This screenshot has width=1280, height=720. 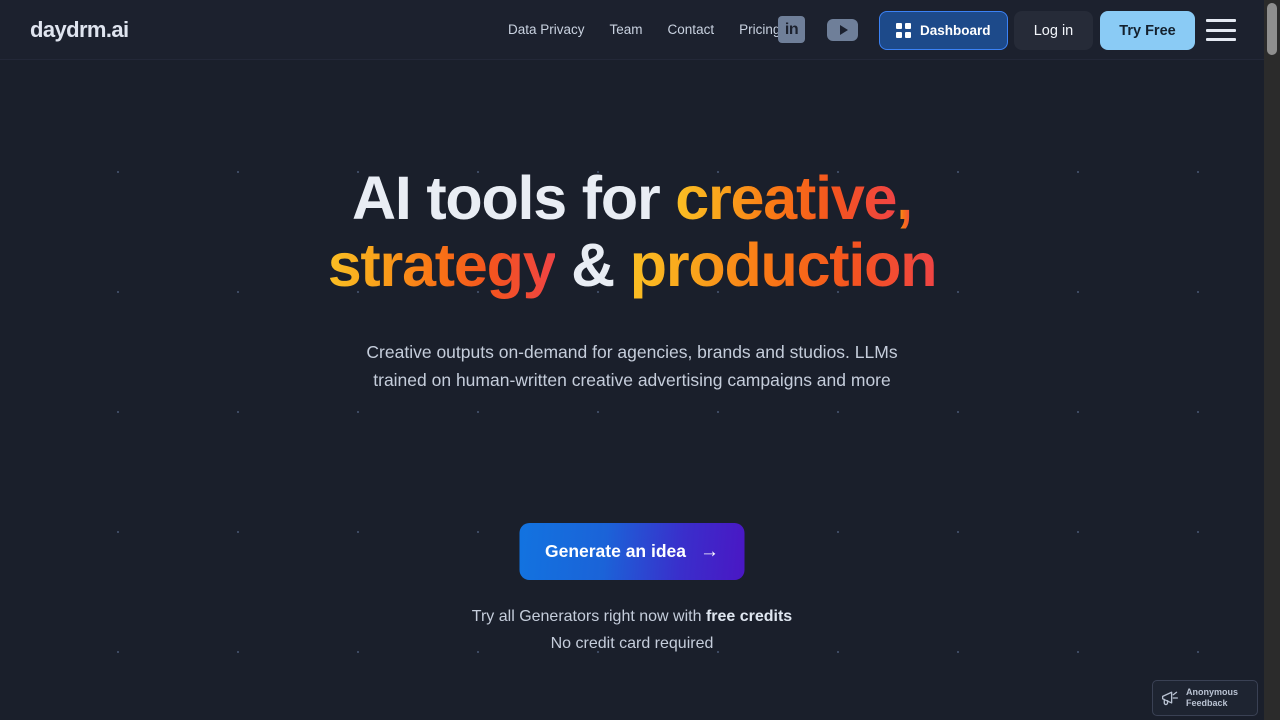 I want to click on anonymous-feedback-widget: Anonymous Feedback, so click(x=1205, y=698).